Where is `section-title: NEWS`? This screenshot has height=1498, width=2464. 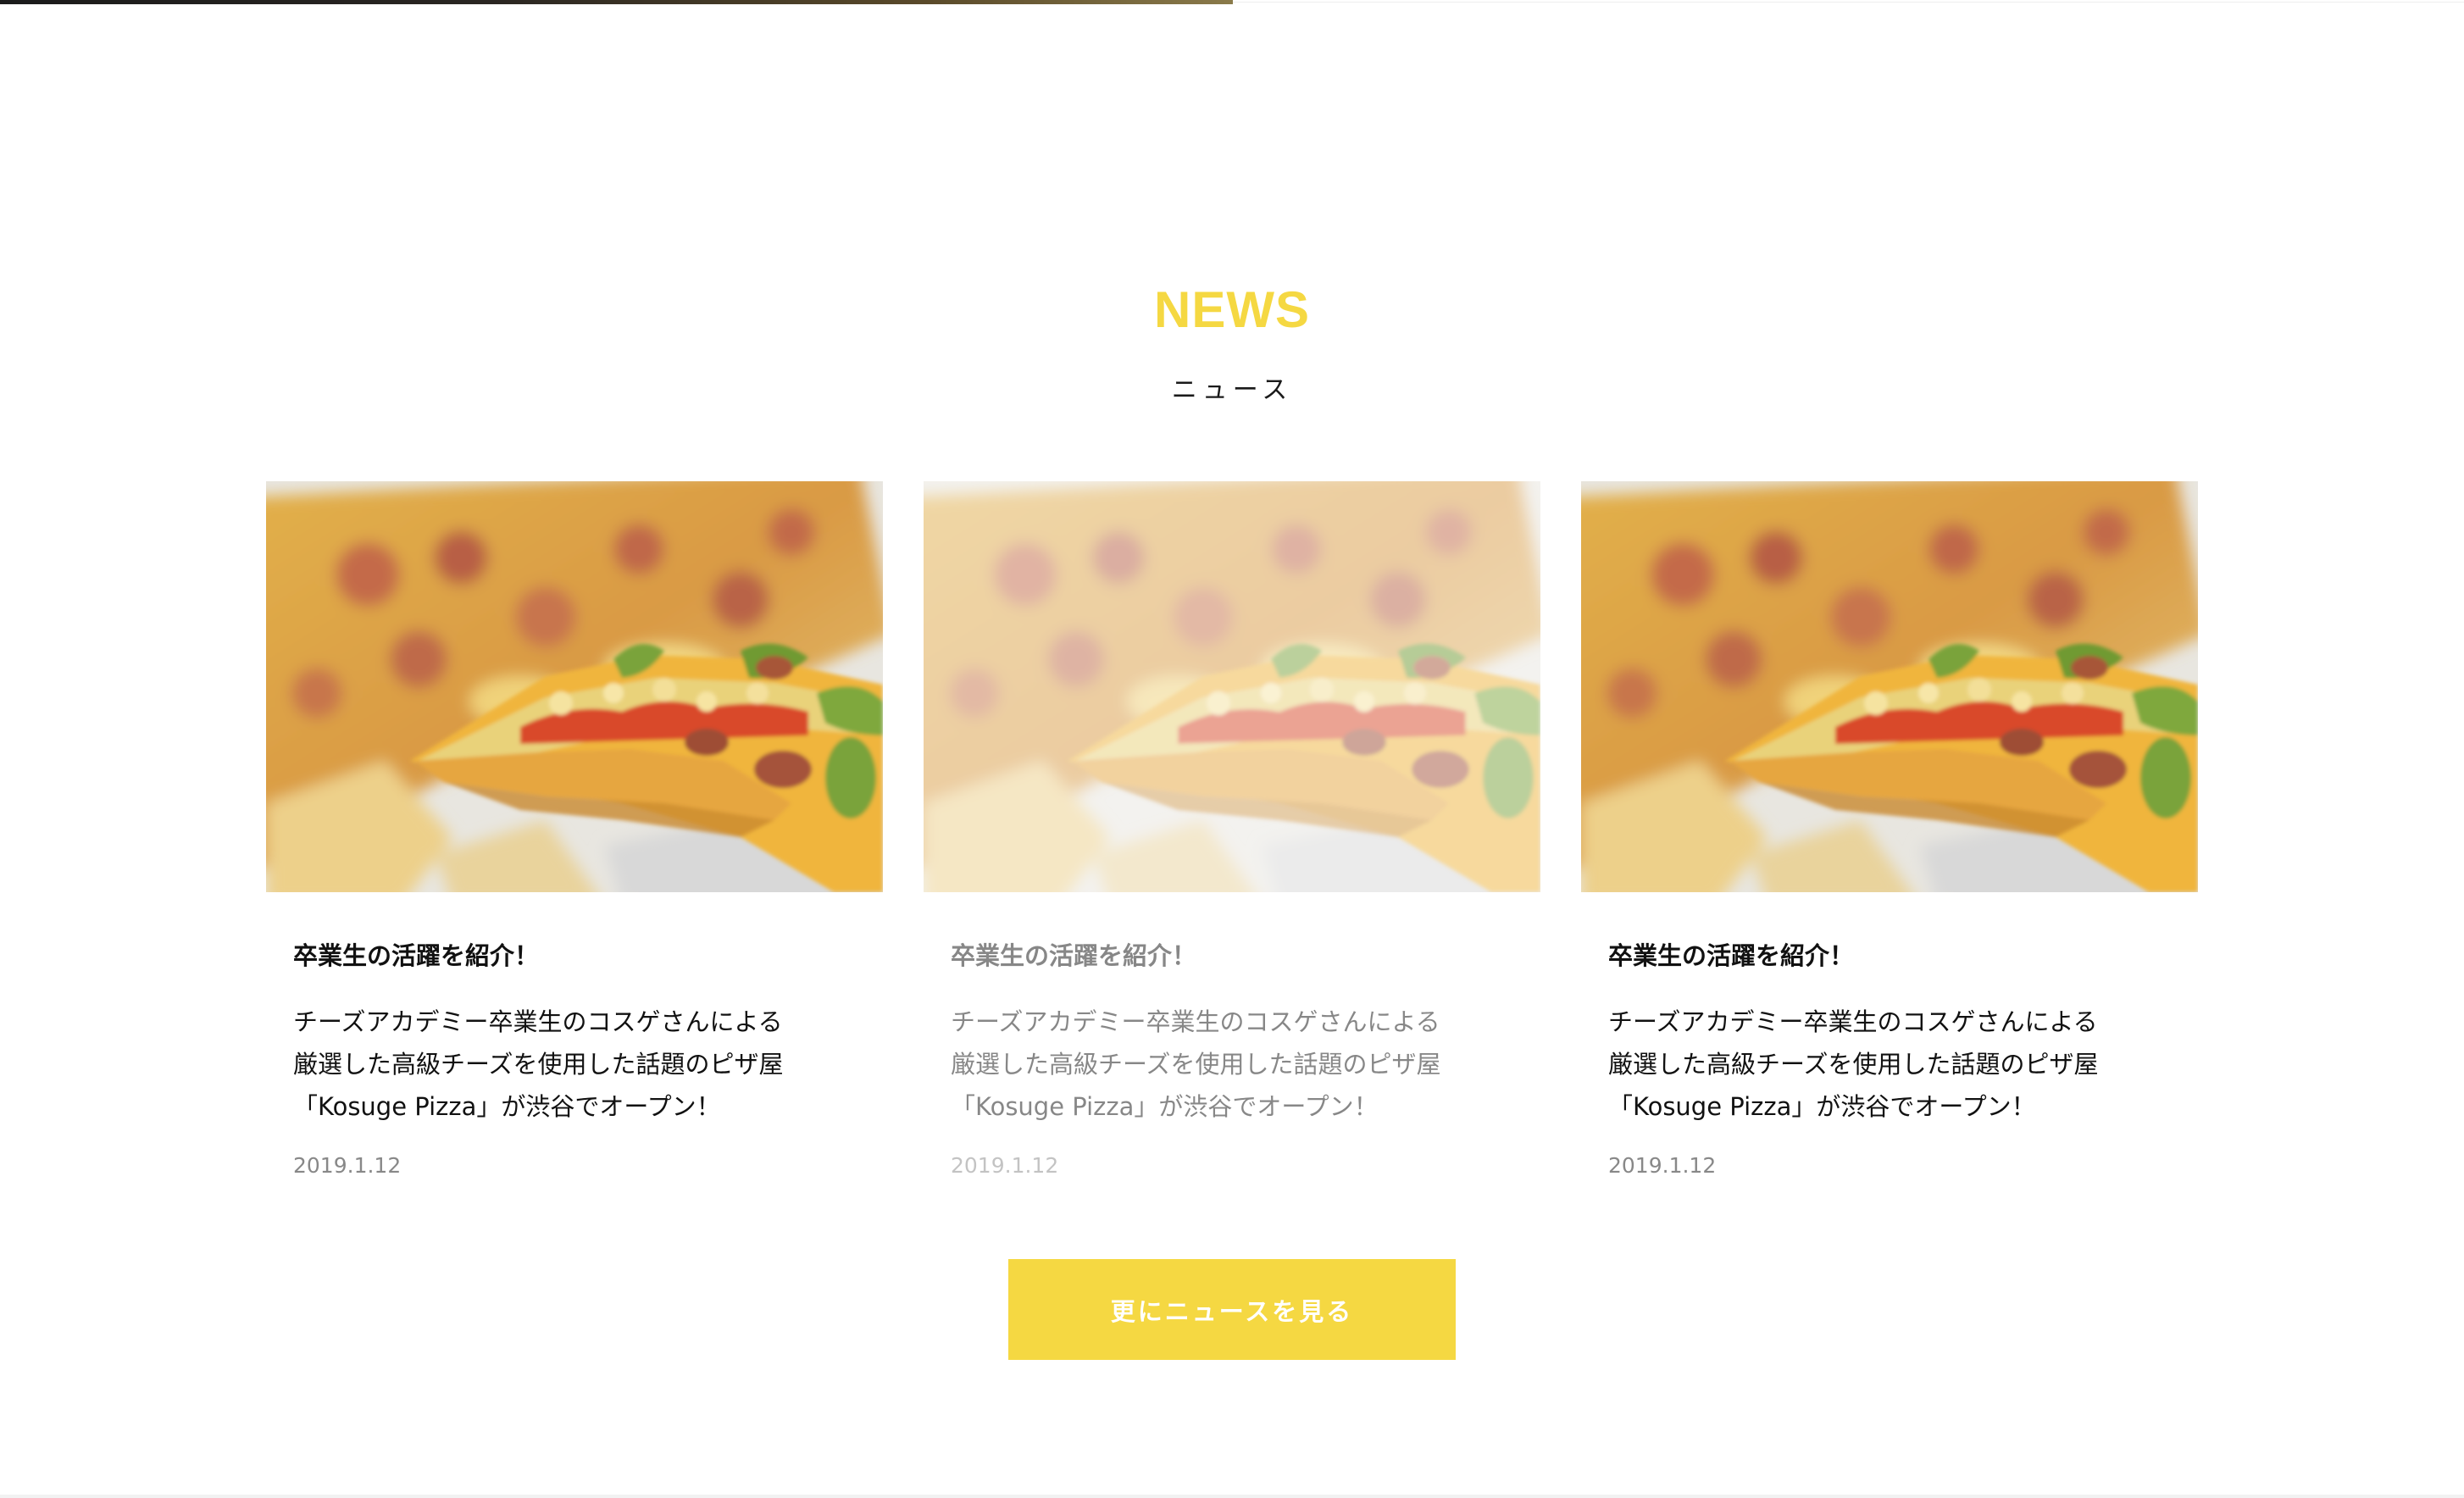
section-title: NEWS is located at coordinates (1232, 309).